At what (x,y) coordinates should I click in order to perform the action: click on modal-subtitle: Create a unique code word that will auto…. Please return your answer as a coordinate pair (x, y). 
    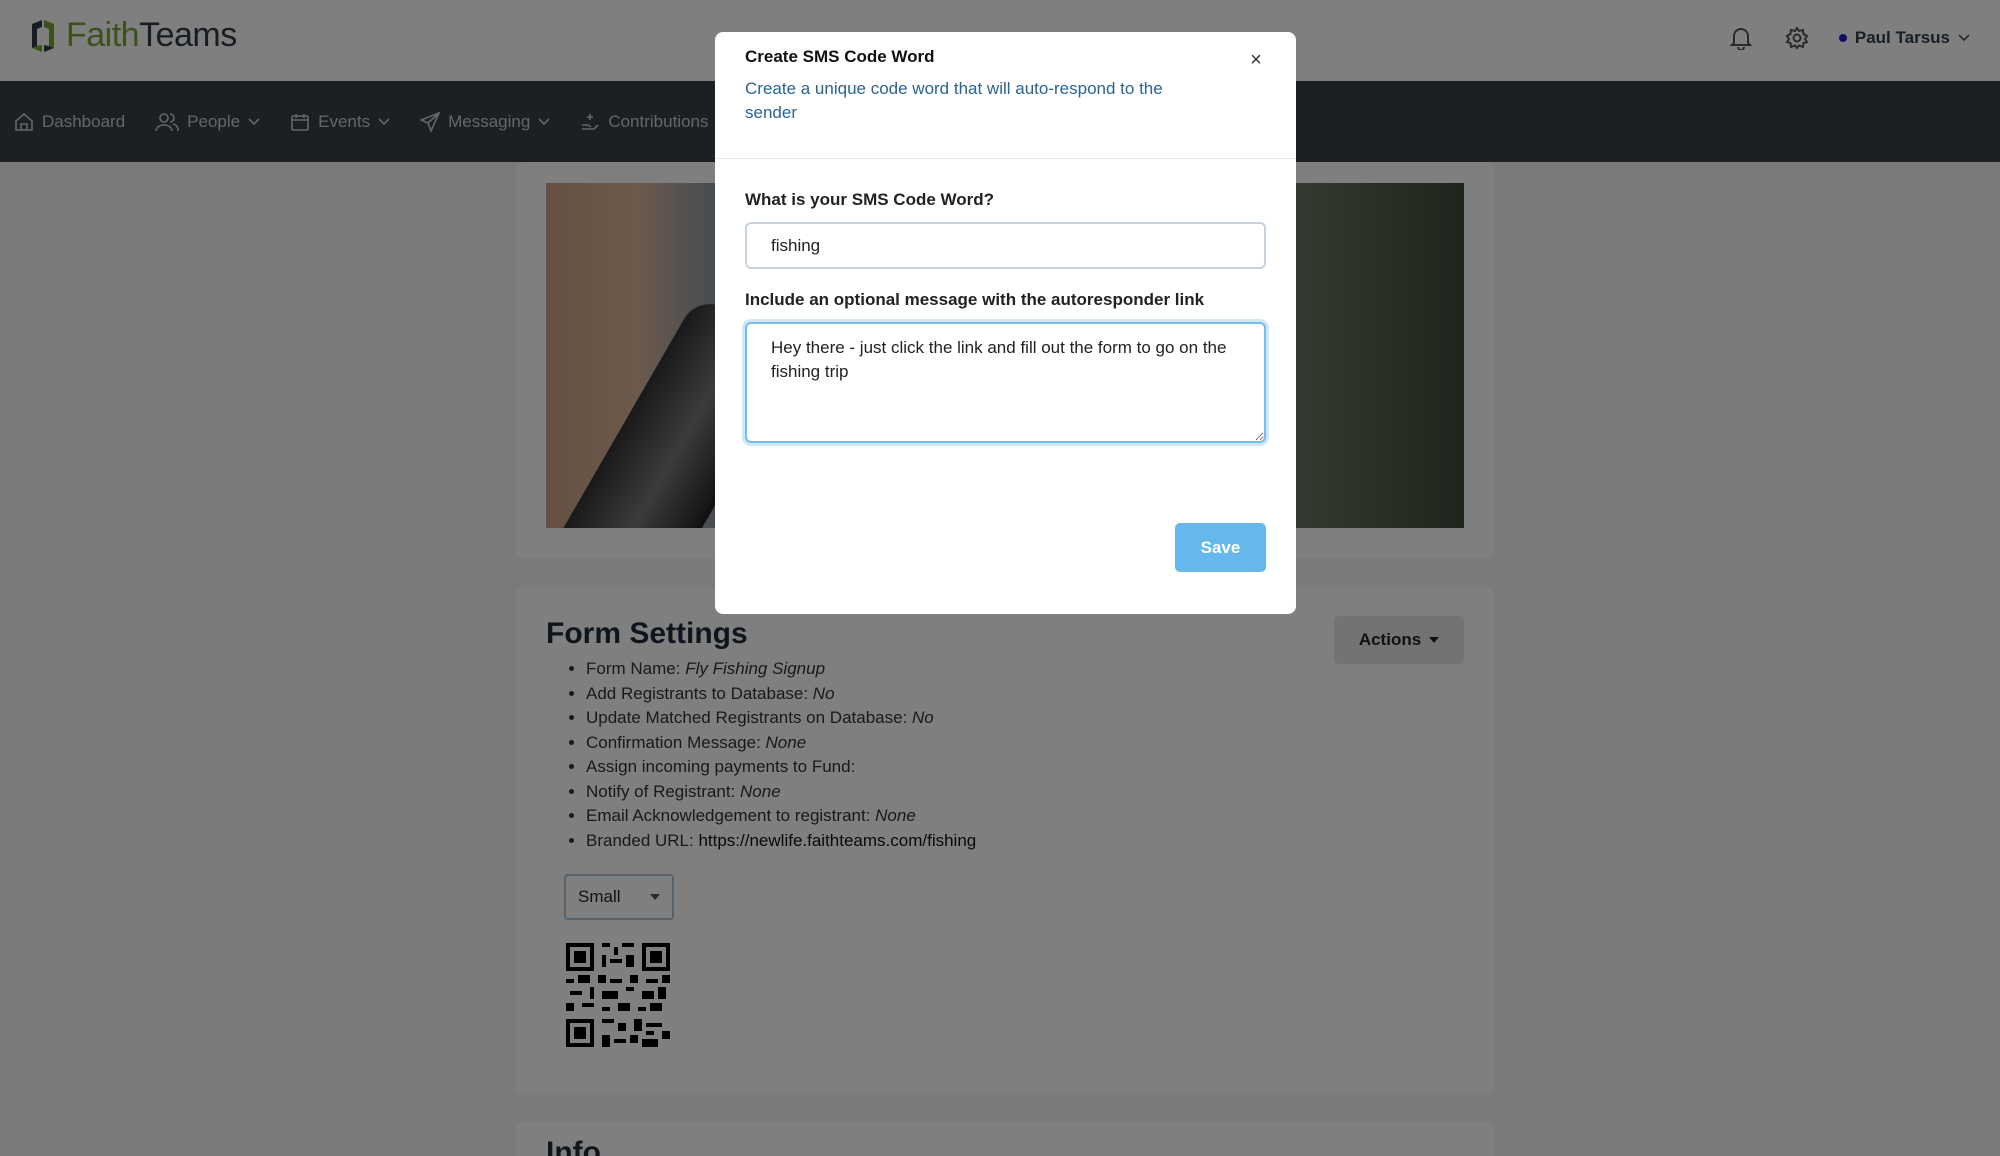
    Looking at the image, I should click on (954, 100).